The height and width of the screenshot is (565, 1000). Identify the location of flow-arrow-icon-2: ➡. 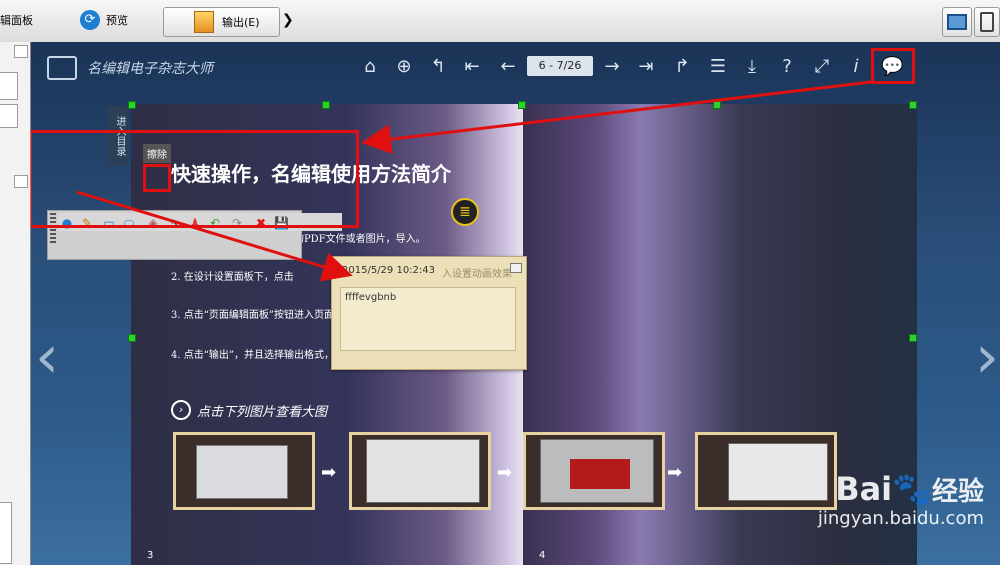
(505, 472).